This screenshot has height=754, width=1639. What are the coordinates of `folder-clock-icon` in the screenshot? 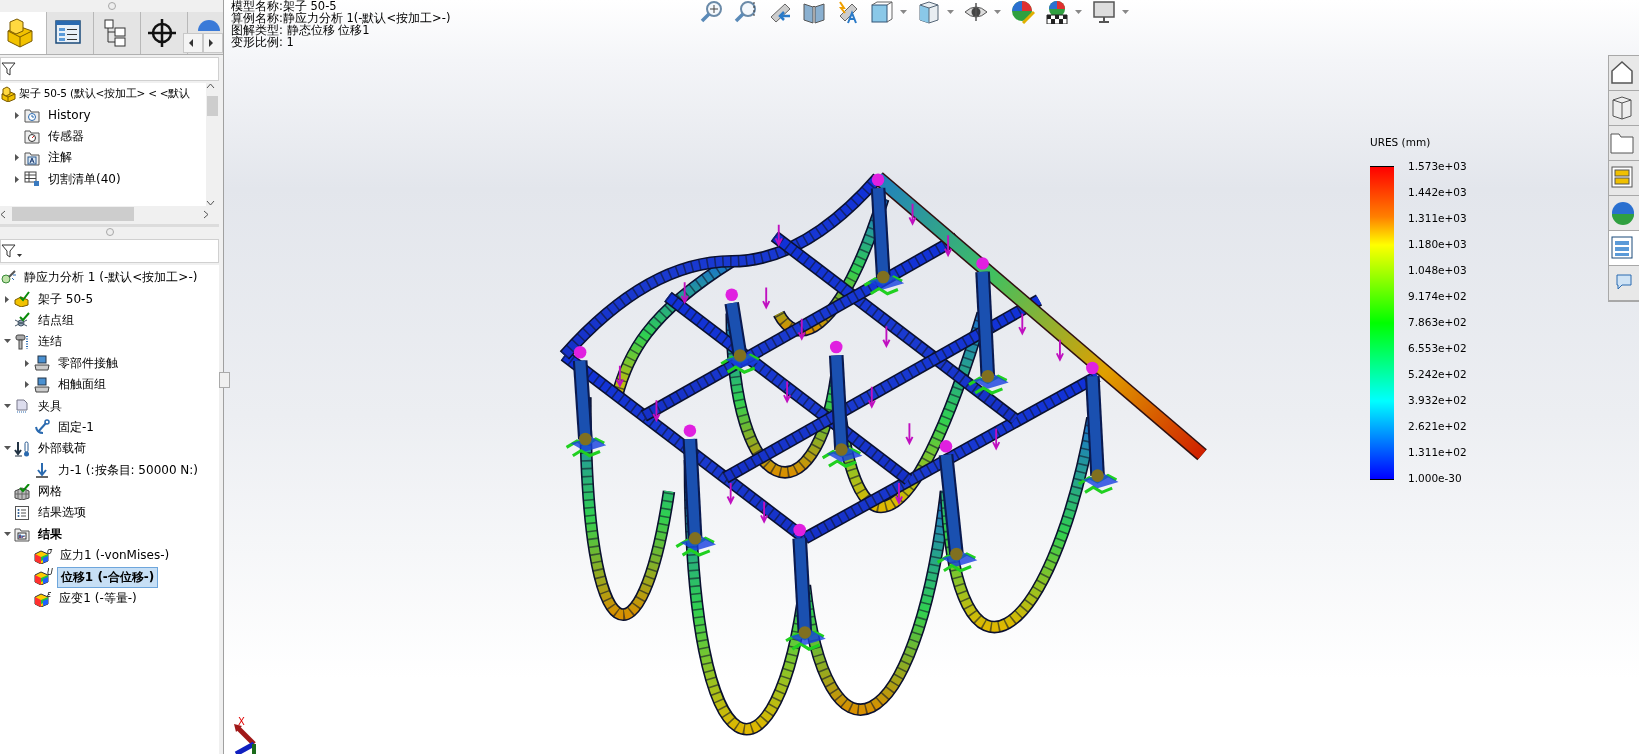 It's located at (32, 115).